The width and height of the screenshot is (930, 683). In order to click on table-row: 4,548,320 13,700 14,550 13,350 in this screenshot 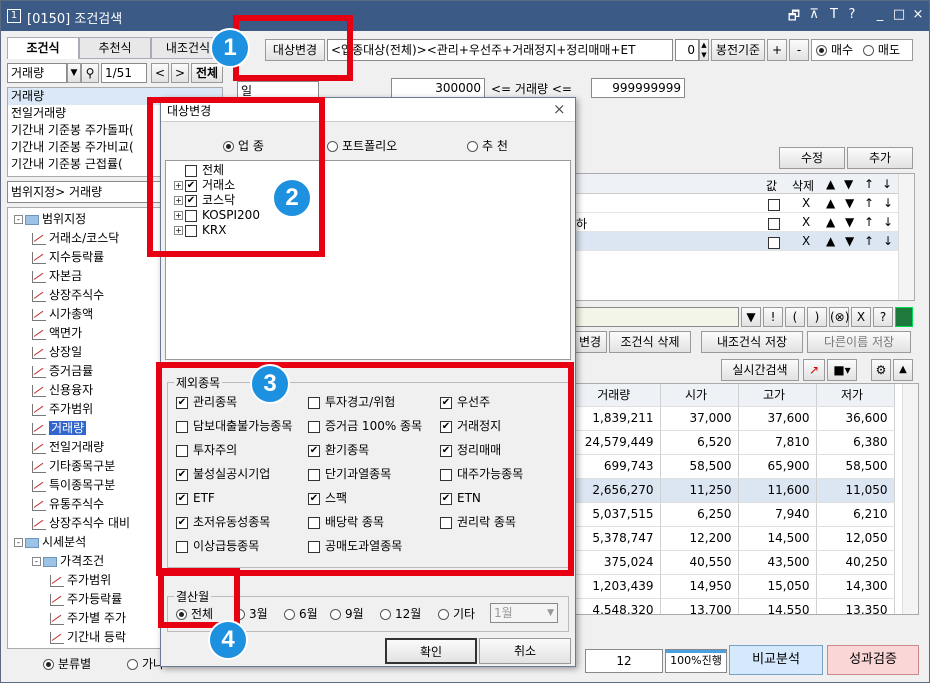, I will do `click(734, 606)`.